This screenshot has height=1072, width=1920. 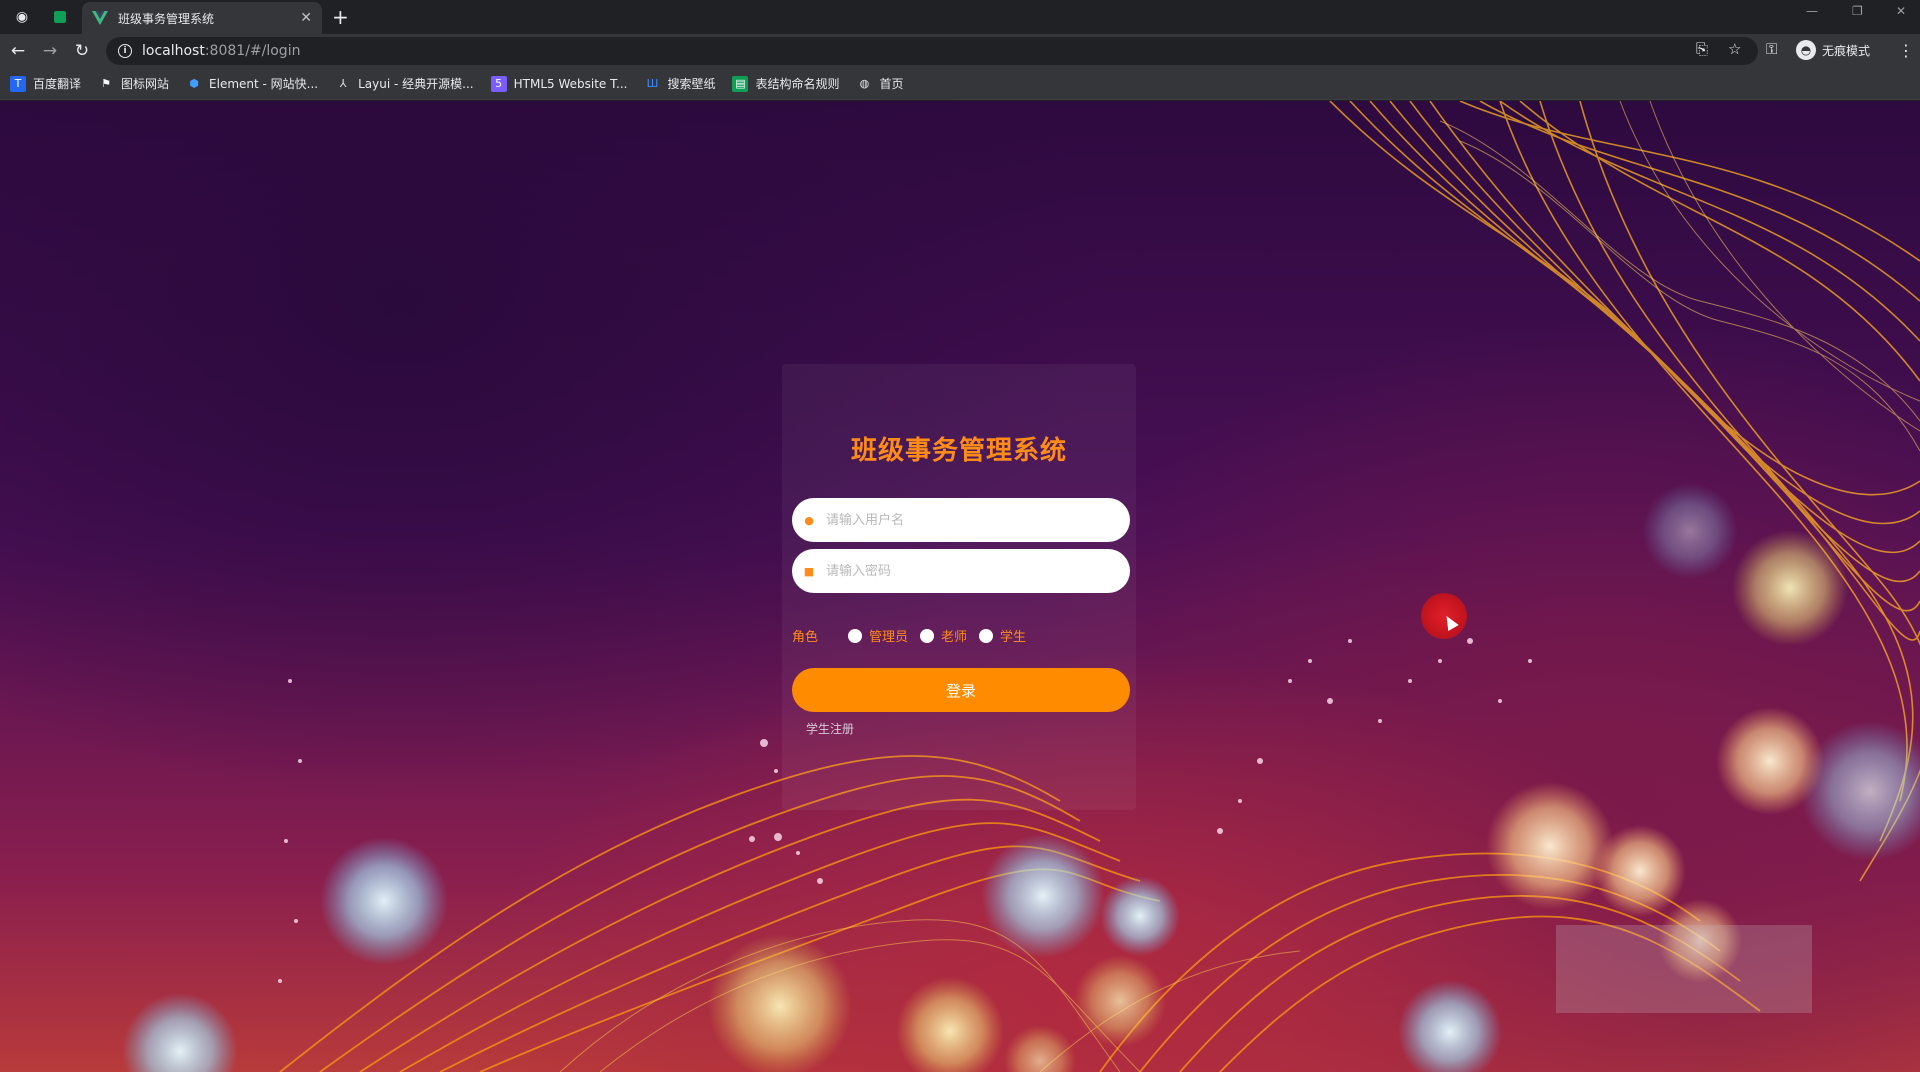 I want to click on incognito-label: 无痕模式, so click(x=1846, y=50).